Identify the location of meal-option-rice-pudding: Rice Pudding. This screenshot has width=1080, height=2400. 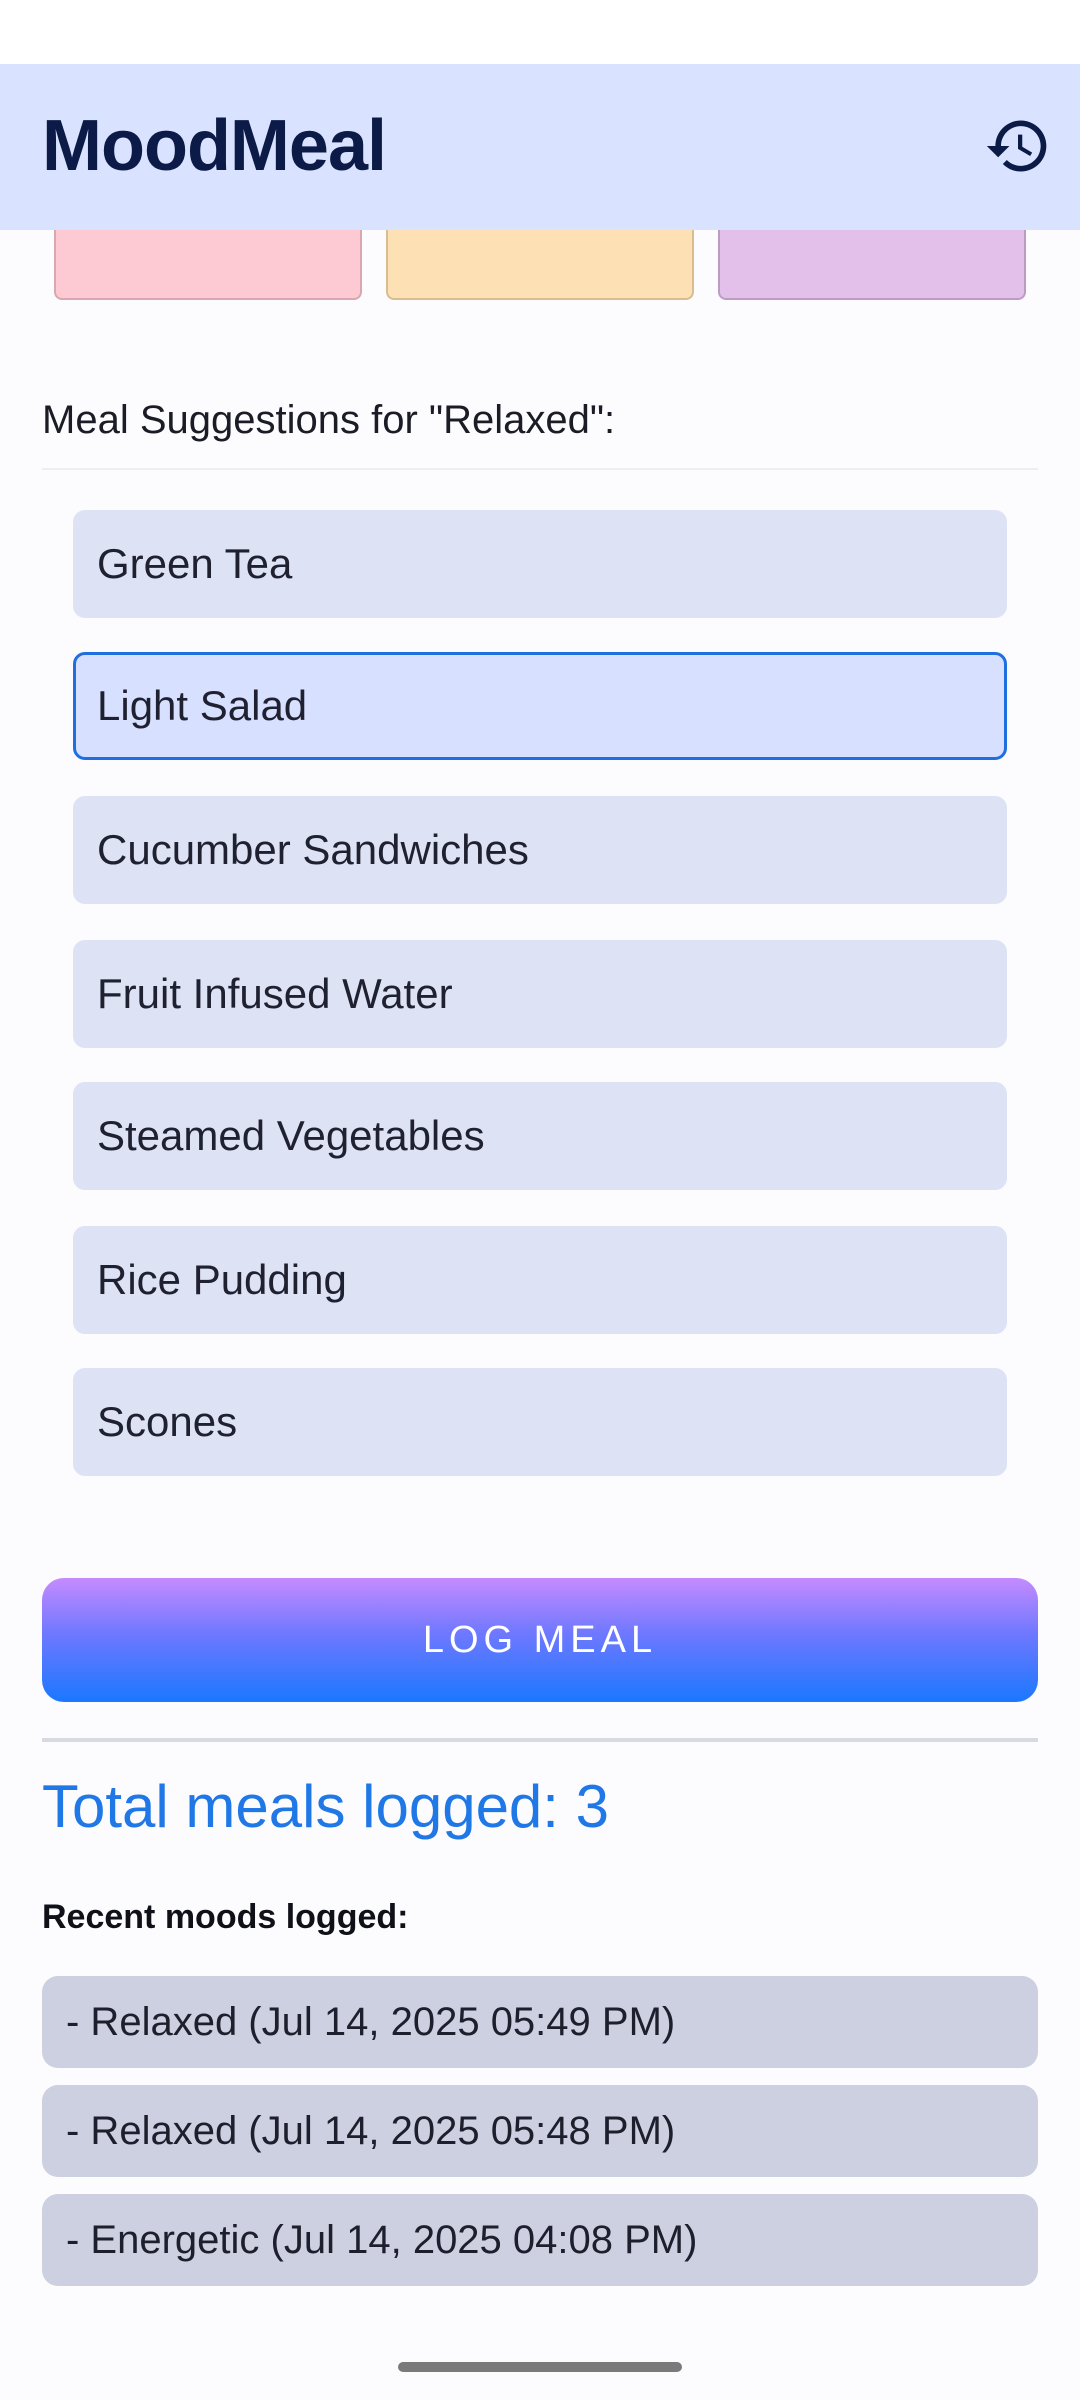
(540, 1280).